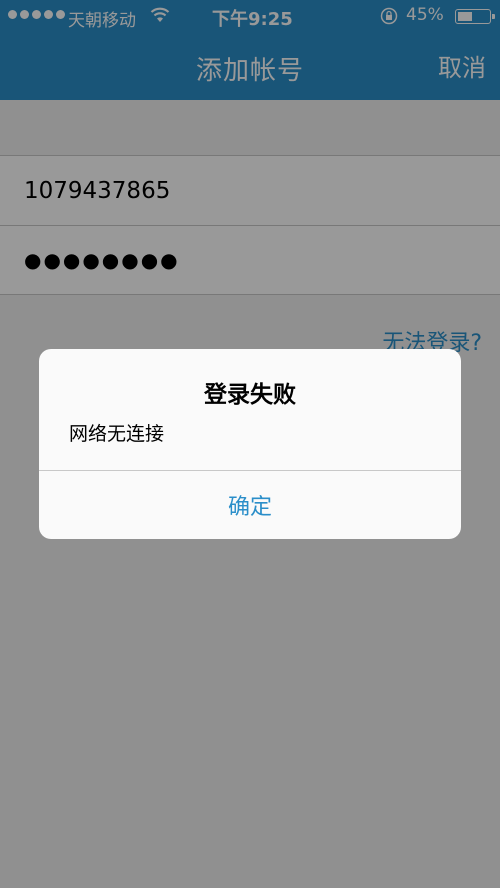 This screenshot has width=500, height=888. What do you see at coordinates (250, 505) in the screenshot?
I see `confirm-button: 确定` at bounding box center [250, 505].